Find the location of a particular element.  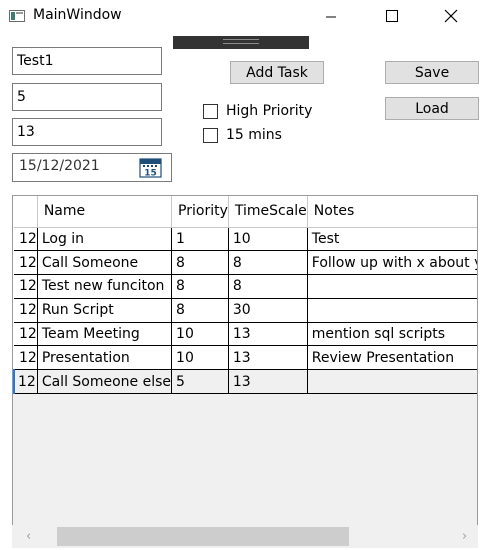

grip-icon is located at coordinates (241, 41).